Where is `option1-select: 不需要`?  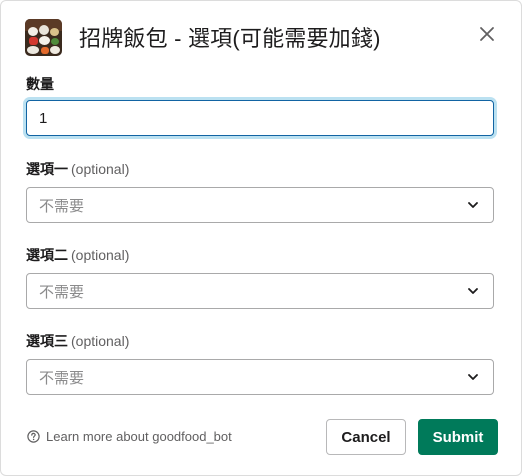
option1-select: 不需要 is located at coordinates (260, 205).